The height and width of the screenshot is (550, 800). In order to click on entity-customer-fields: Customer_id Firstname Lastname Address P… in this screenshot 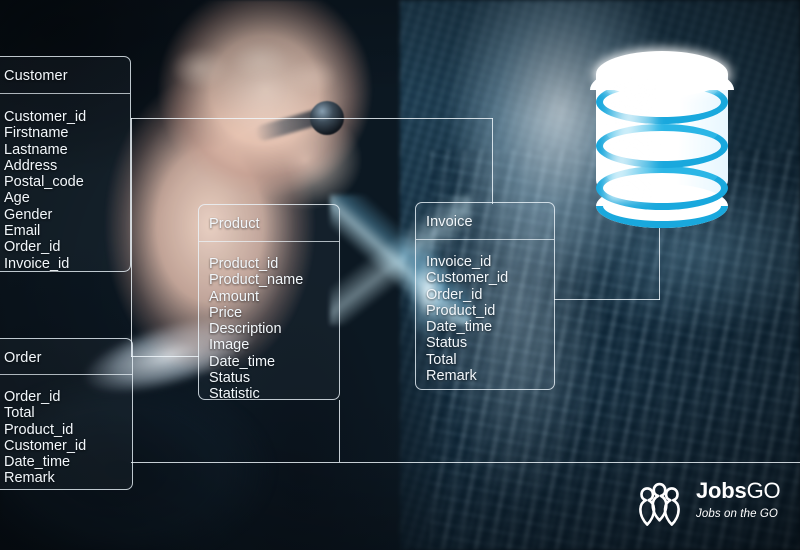, I will do `click(65, 190)`.